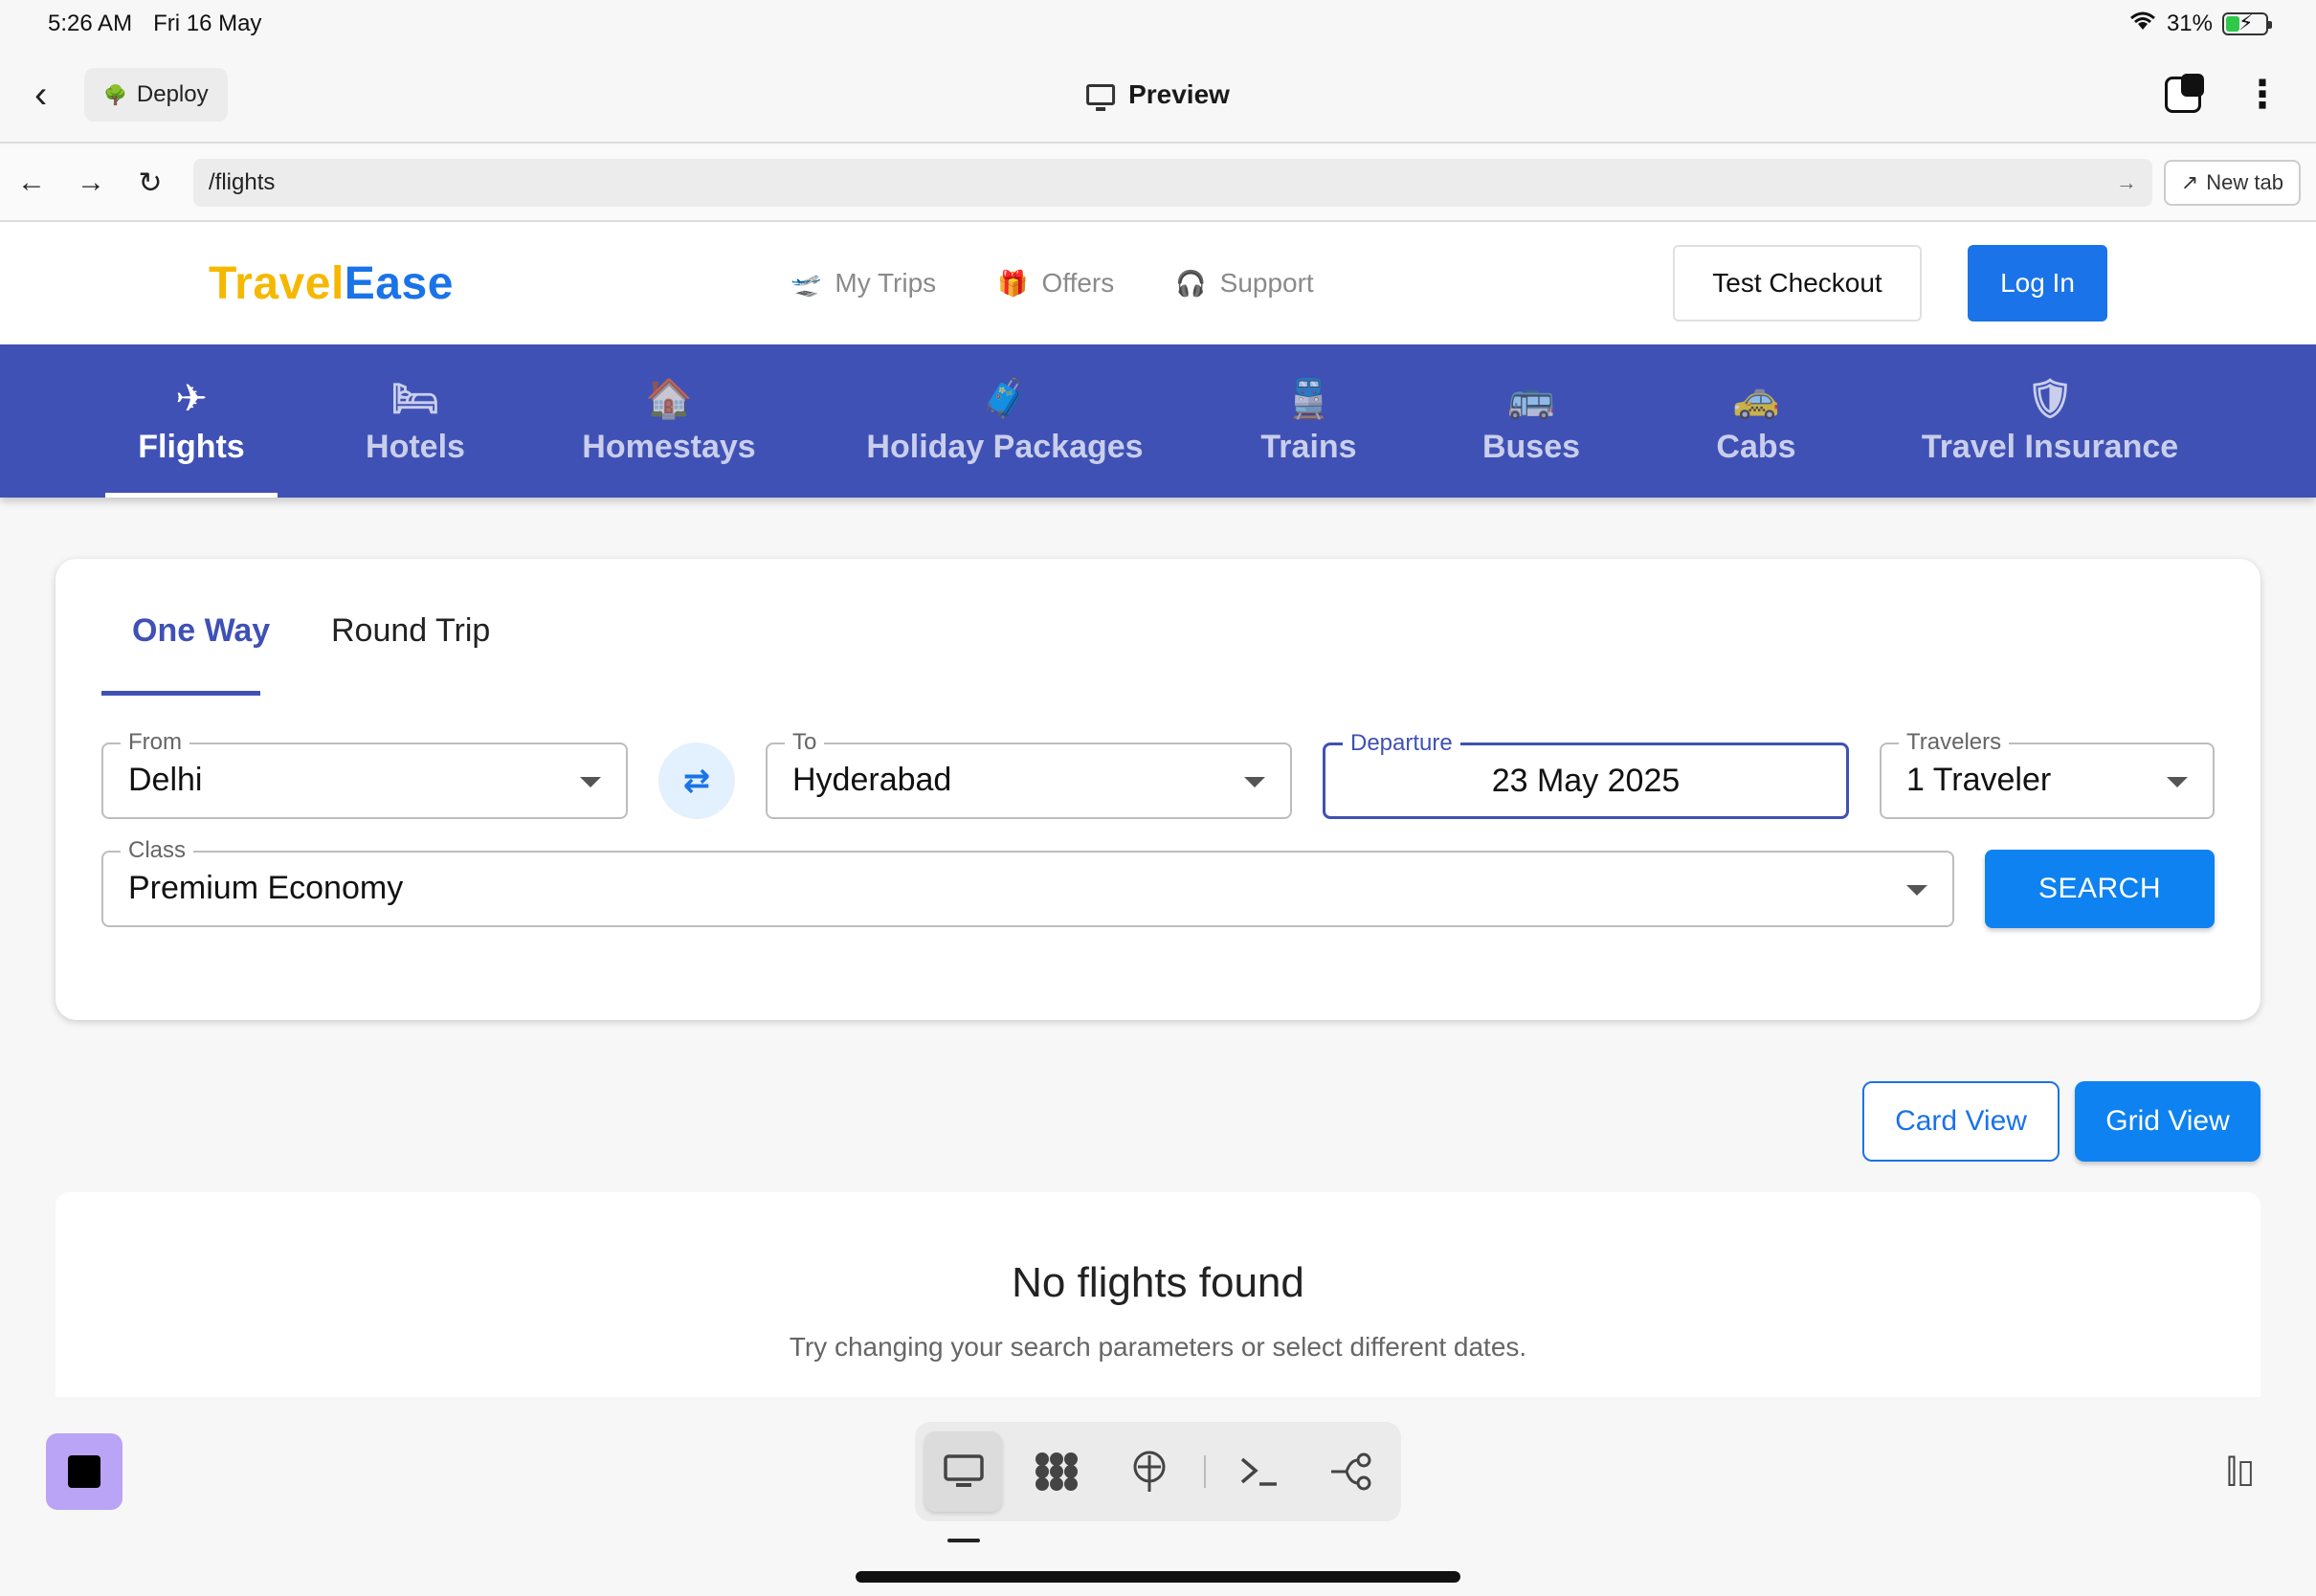 Image resolution: width=2316 pixels, height=1596 pixels. Describe the element at coordinates (2167, 1122) in the screenshot. I see `grid-view-button: Grid View` at that location.